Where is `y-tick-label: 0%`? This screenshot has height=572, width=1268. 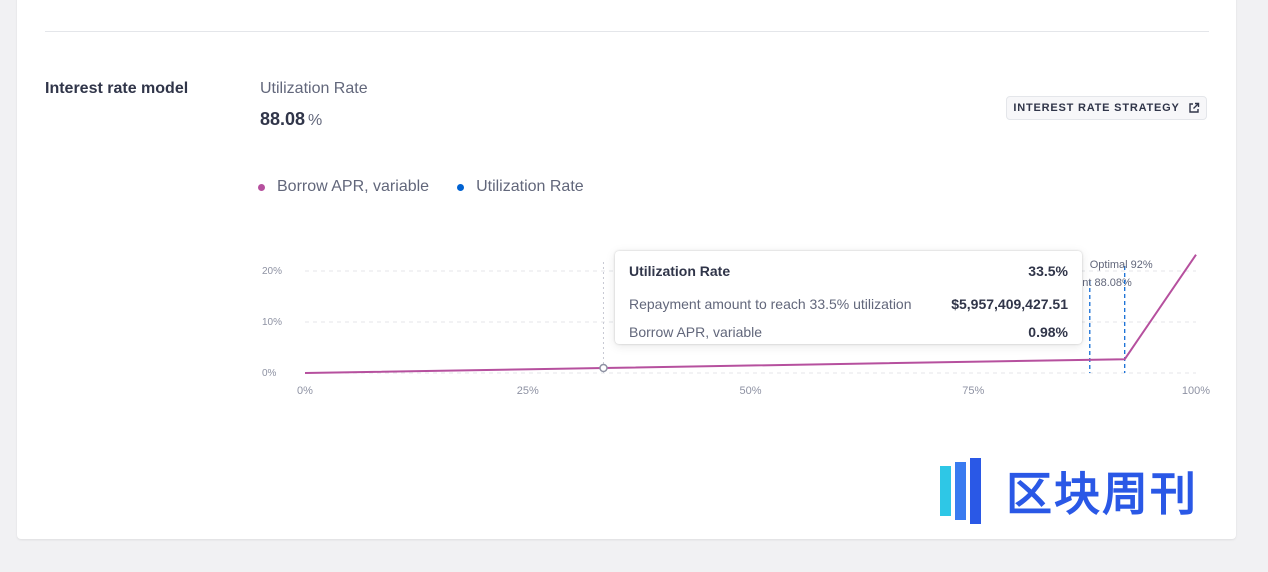 y-tick-label: 0% is located at coordinates (269, 373).